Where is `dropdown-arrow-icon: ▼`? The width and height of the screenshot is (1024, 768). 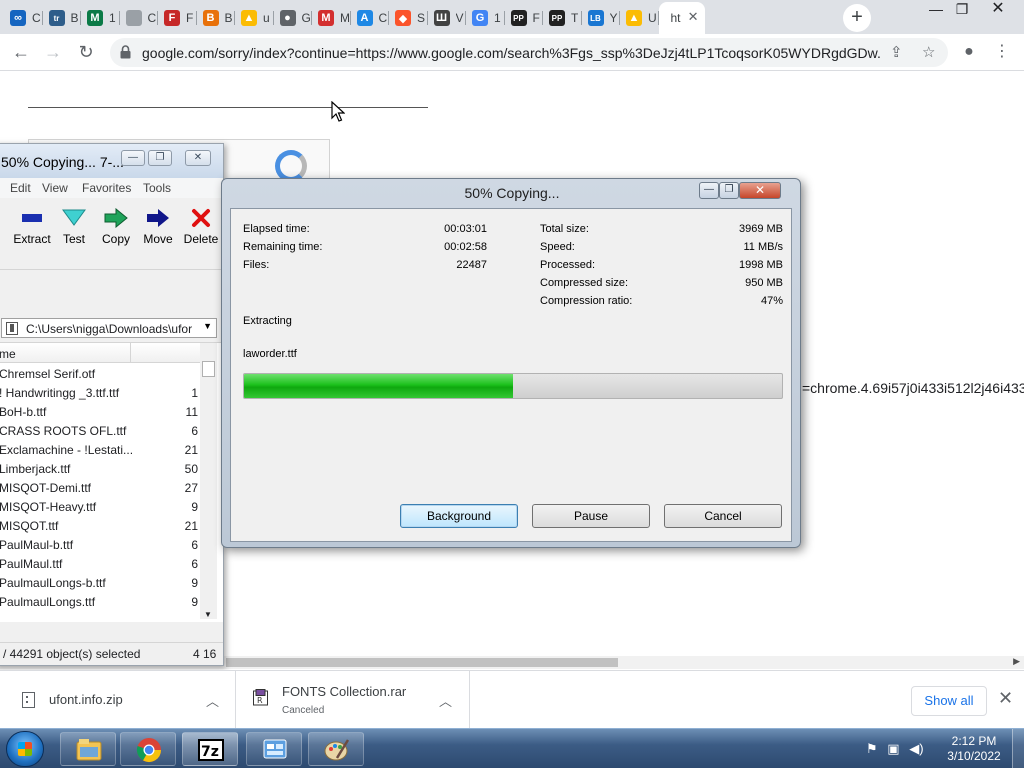
dropdown-arrow-icon: ▼ is located at coordinates (207, 326).